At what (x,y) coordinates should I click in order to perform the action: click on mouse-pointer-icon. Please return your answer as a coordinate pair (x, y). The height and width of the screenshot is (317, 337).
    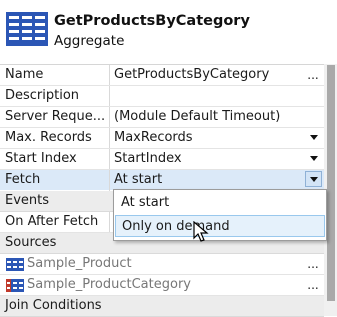
    Looking at the image, I should click on (201, 231).